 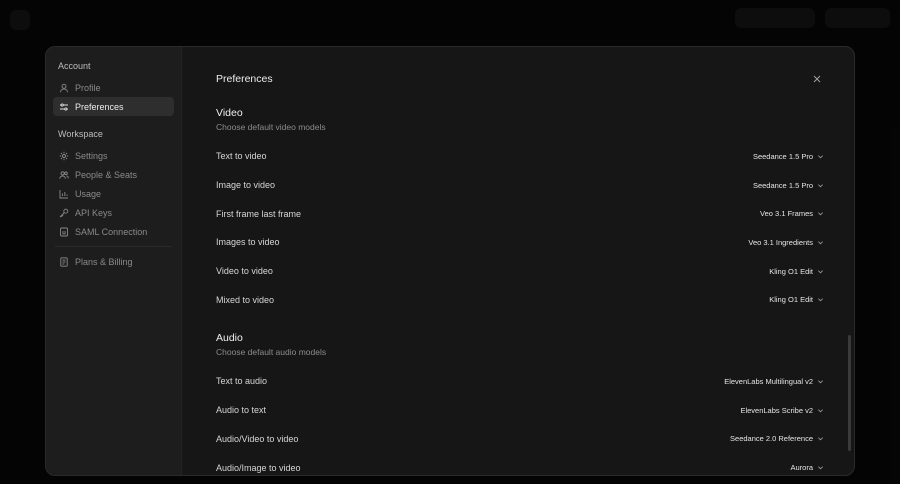 What do you see at coordinates (99, 106) in the screenshot?
I see `sidebar-item-label: Preferences` at bounding box center [99, 106].